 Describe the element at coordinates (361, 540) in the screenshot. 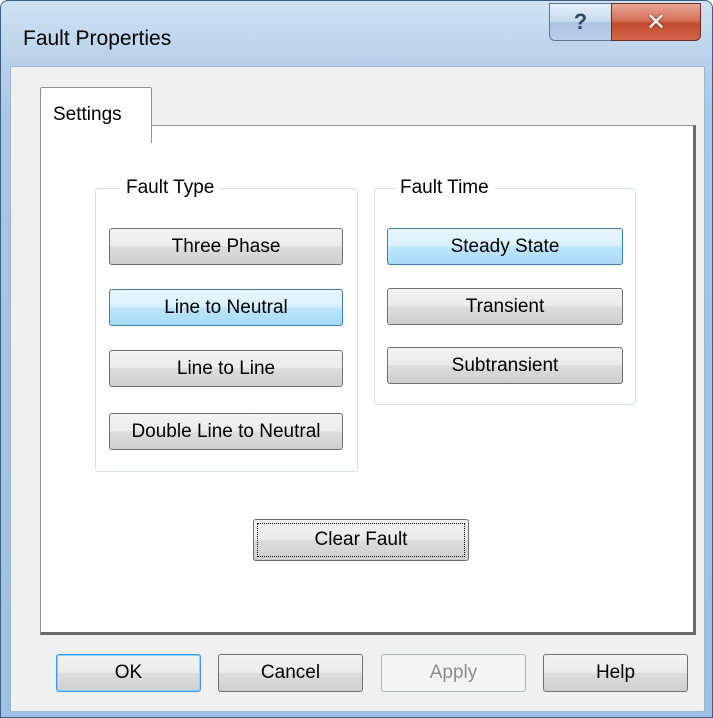

I see `clear-fault-button: Clear Fault` at that location.